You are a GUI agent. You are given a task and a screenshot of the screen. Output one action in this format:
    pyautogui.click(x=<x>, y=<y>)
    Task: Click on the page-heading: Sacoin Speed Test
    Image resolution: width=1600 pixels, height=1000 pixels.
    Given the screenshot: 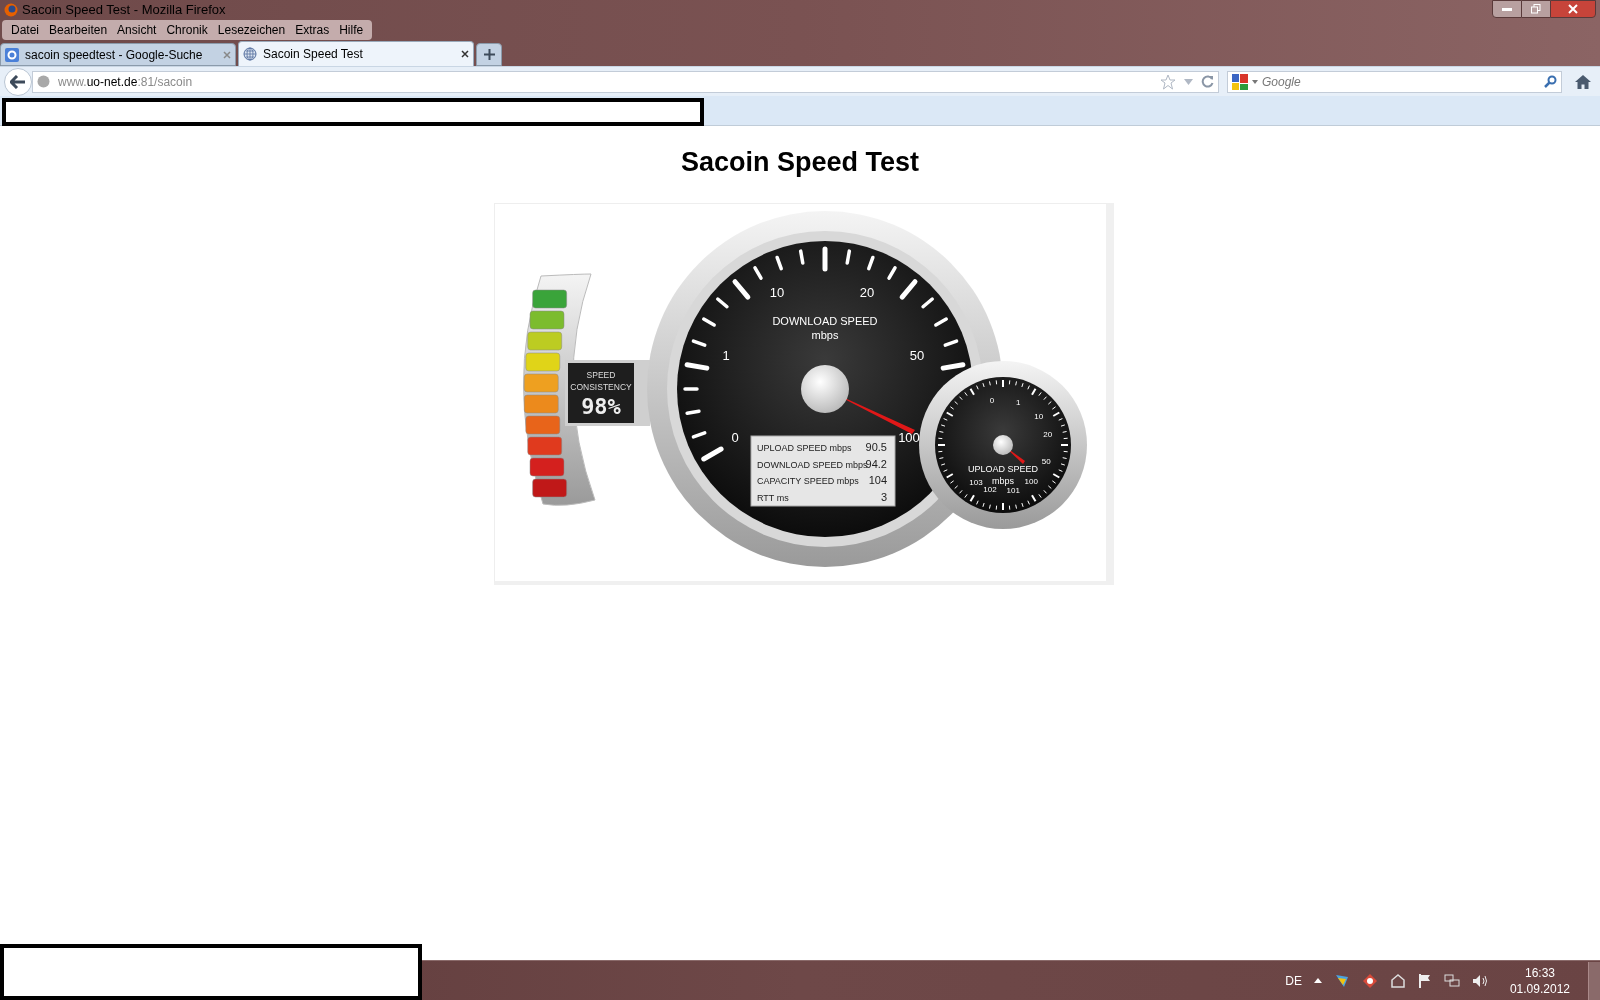 What is the action you would take?
    pyautogui.click(x=800, y=162)
    